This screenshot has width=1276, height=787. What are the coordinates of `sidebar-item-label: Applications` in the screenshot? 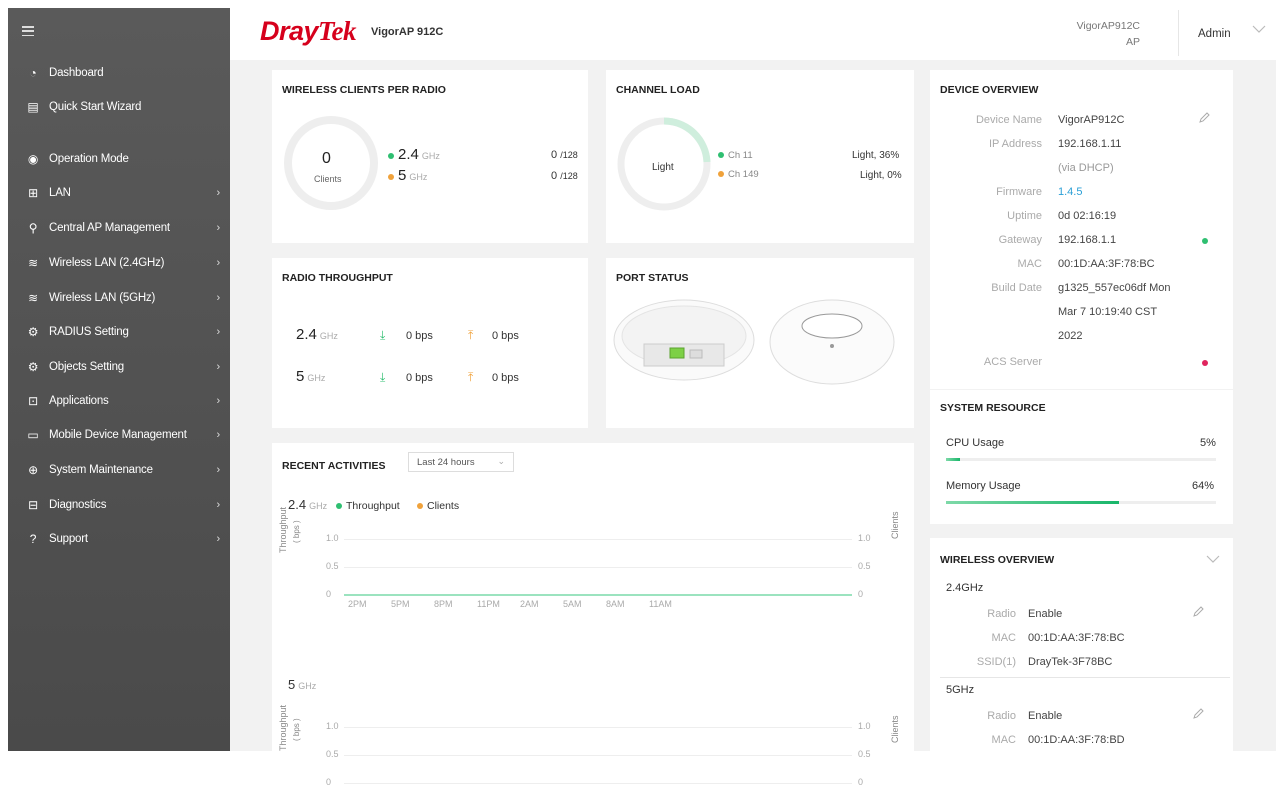 It's located at (79, 401).